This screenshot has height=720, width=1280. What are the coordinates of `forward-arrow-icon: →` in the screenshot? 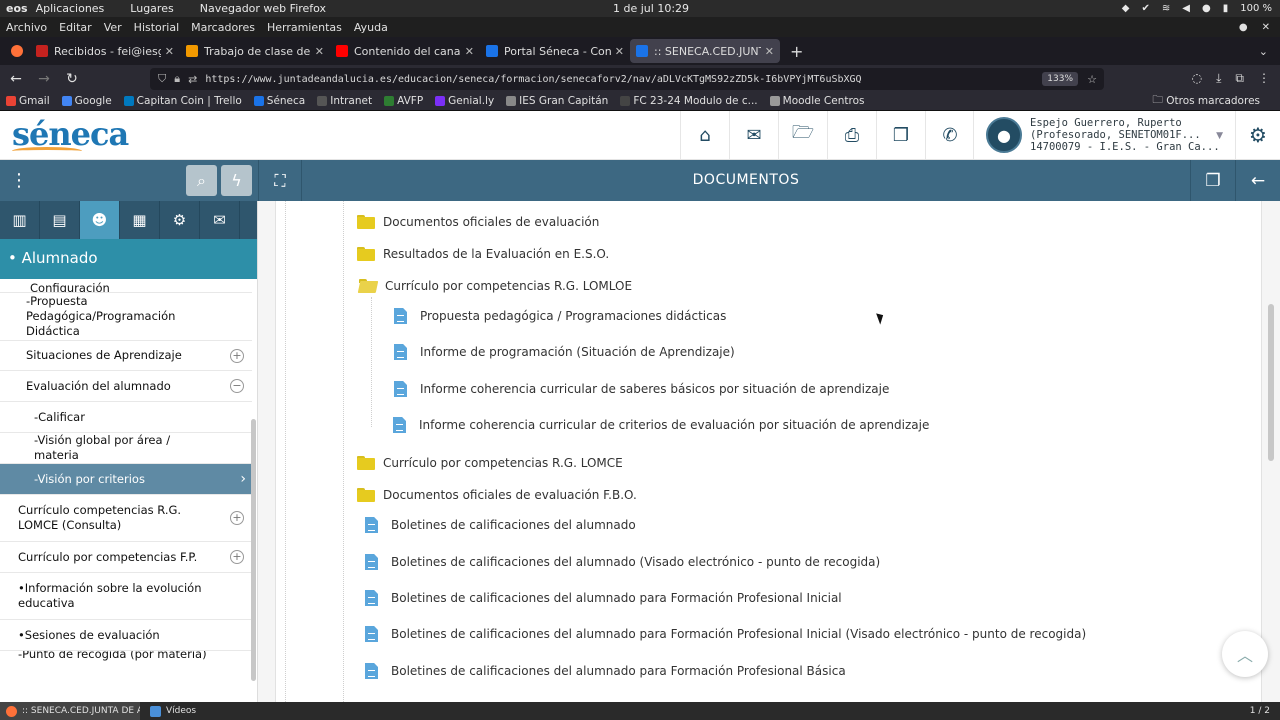 It's located at (44, 79).